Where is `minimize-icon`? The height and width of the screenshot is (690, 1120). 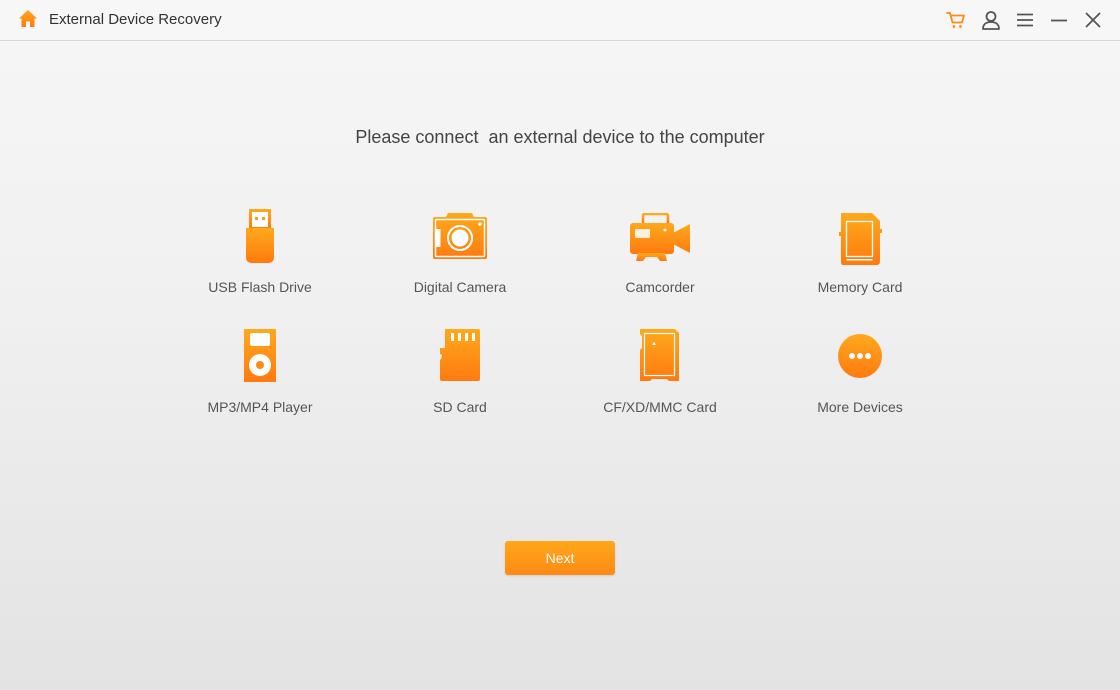 minimize-icon is located at coordinates (1059, 20).